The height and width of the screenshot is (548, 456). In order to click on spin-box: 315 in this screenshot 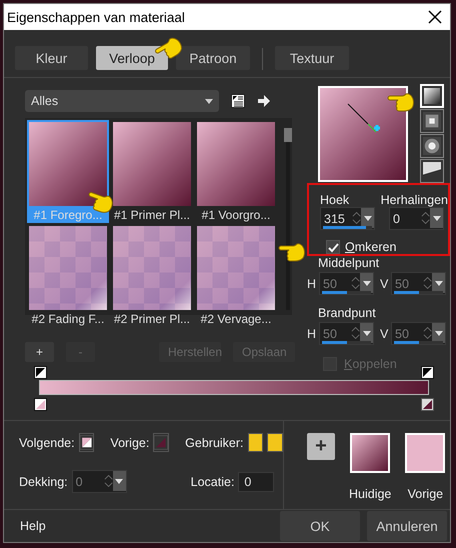, I will do `click(347, 218)`.